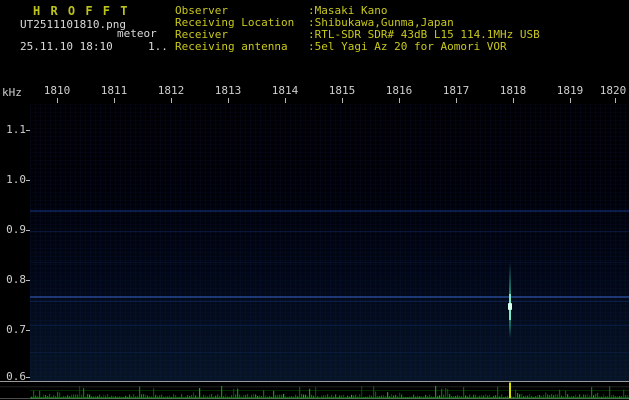  What do you see at coordinates (228, 90) in the screenshot?
I see `time-tick-label: 1813` at bounding box center [228, 90].